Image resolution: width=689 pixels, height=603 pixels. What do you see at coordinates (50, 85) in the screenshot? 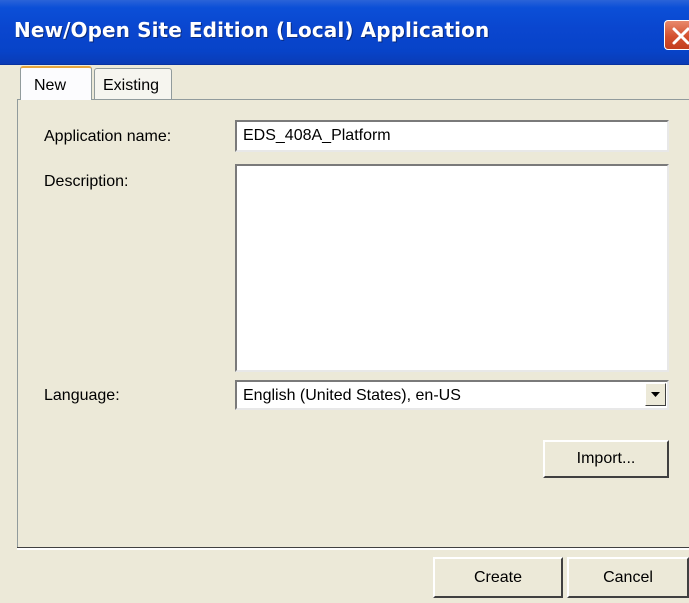
I see `tab-new-label: New` at bounding box center [50, 85].